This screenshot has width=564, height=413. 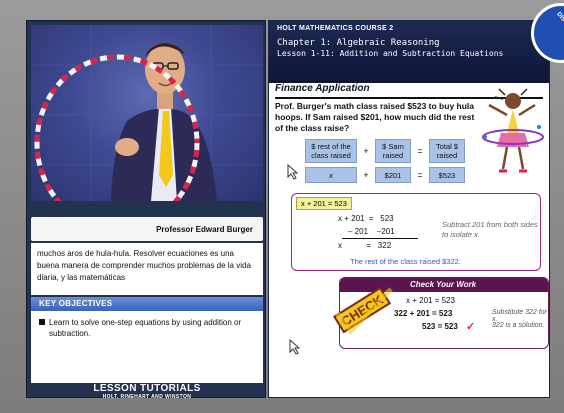 I want to click on check-note-1: Substitute 322 for x., so click(x=519, y=316).